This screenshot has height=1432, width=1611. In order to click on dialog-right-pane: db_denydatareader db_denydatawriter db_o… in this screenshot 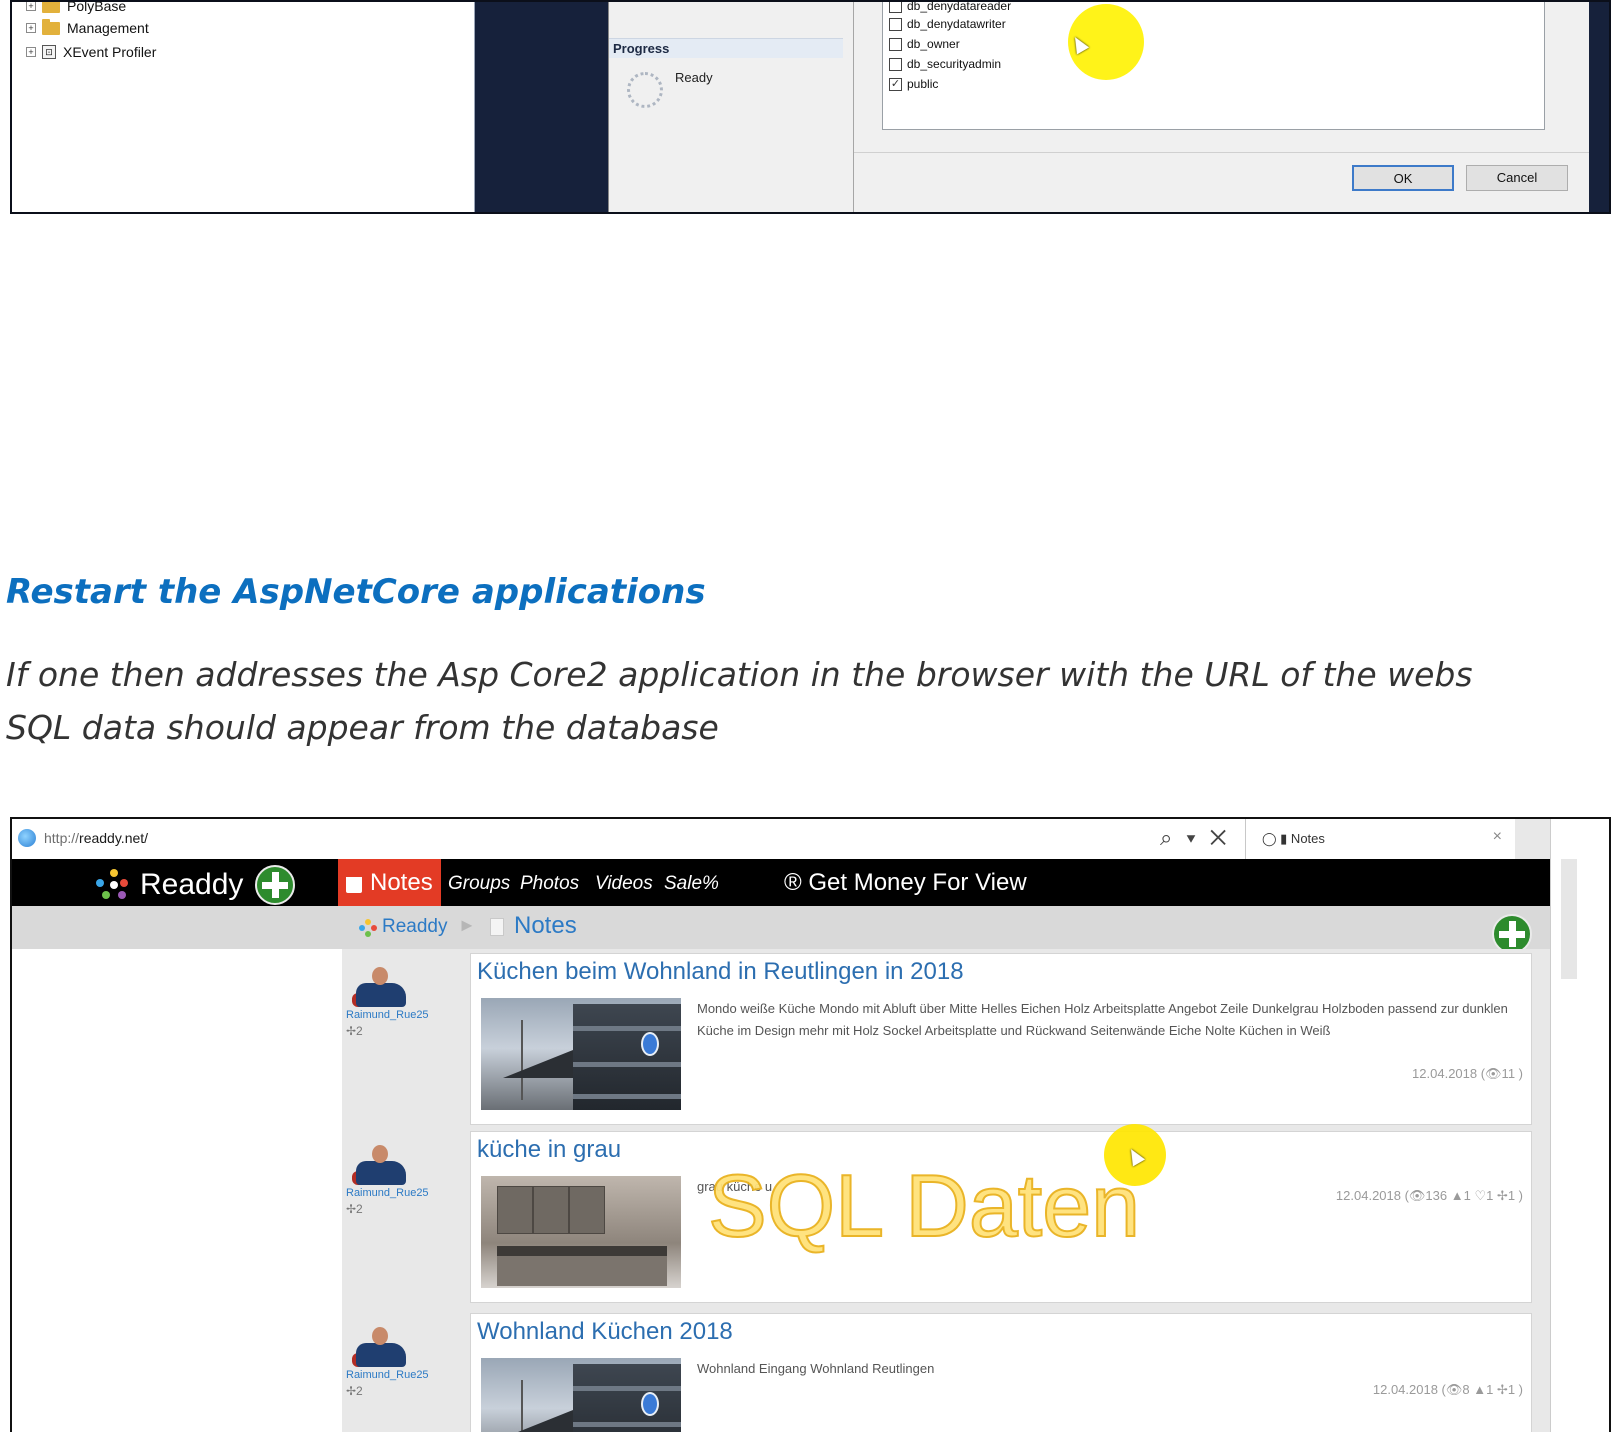, I will do `click(1221, 106)`.